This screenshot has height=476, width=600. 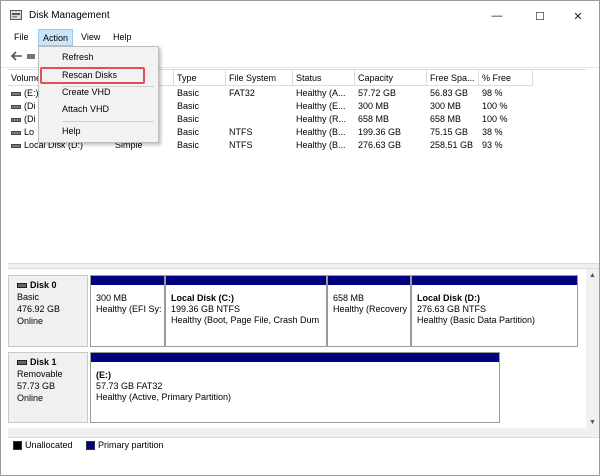 I want to click on column-header-file-system: File System, so click(x=259, y=78).